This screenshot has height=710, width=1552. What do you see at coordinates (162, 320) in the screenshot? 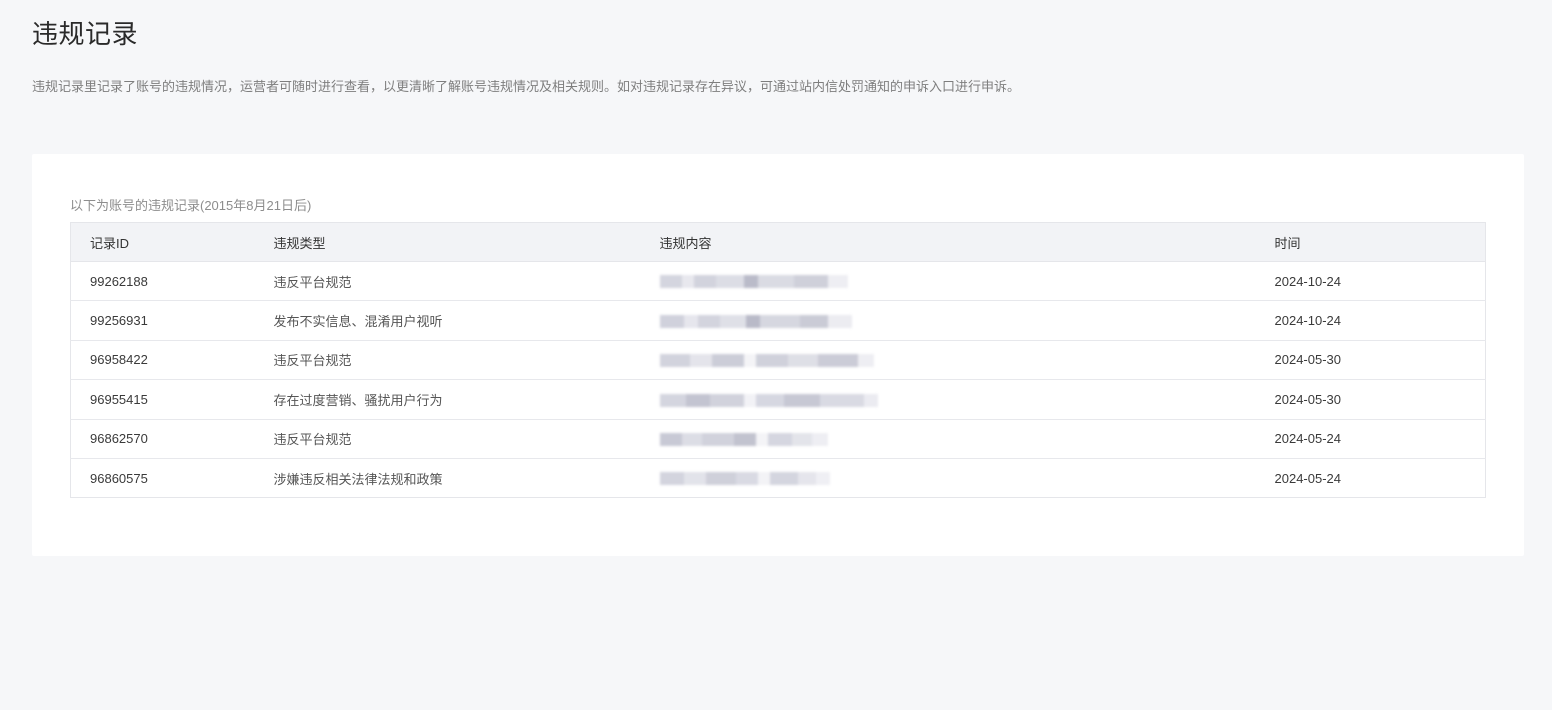
I see `record-id-cell: 99256931` at bounding box center [162, 320].